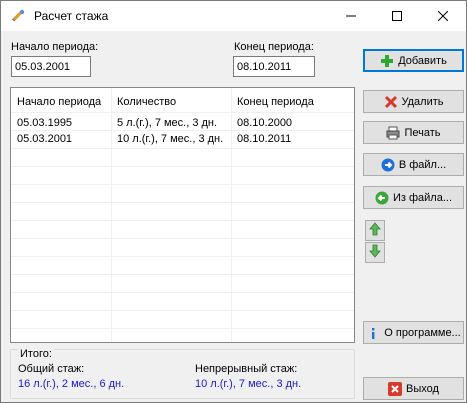  What do you see at coordinates (51, 66) in the screenshot?
I see `start-period-input` at bounding box center [51, 66].